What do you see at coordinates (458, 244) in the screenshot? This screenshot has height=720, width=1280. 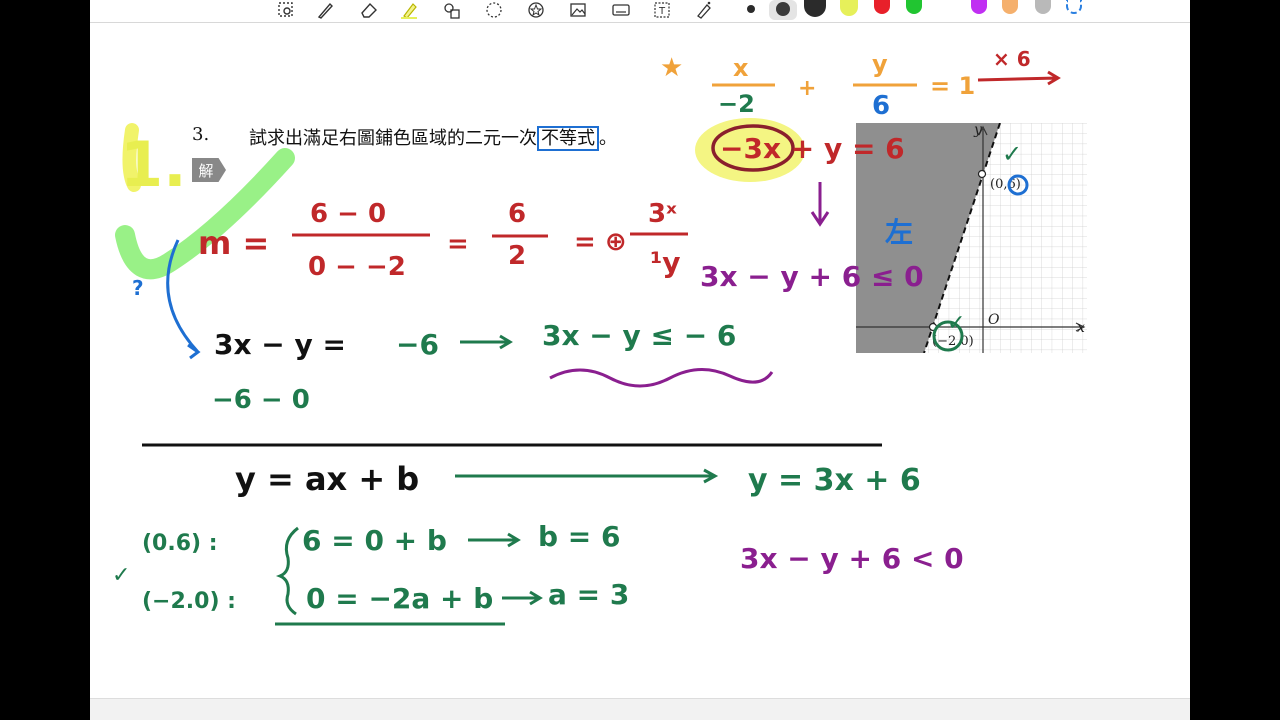 I see `eq-a: =` at bounding box center [458, 244].